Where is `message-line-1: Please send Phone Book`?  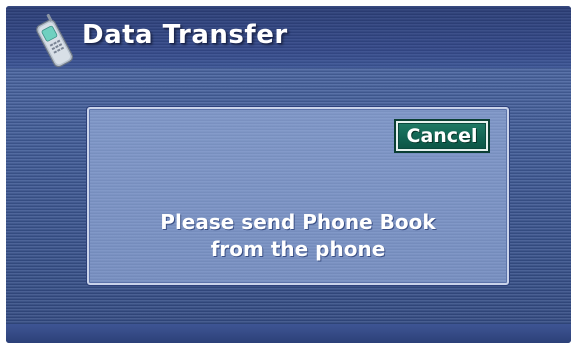 message-line-1: Please send Phone Book is located at coordinates (298, 222).